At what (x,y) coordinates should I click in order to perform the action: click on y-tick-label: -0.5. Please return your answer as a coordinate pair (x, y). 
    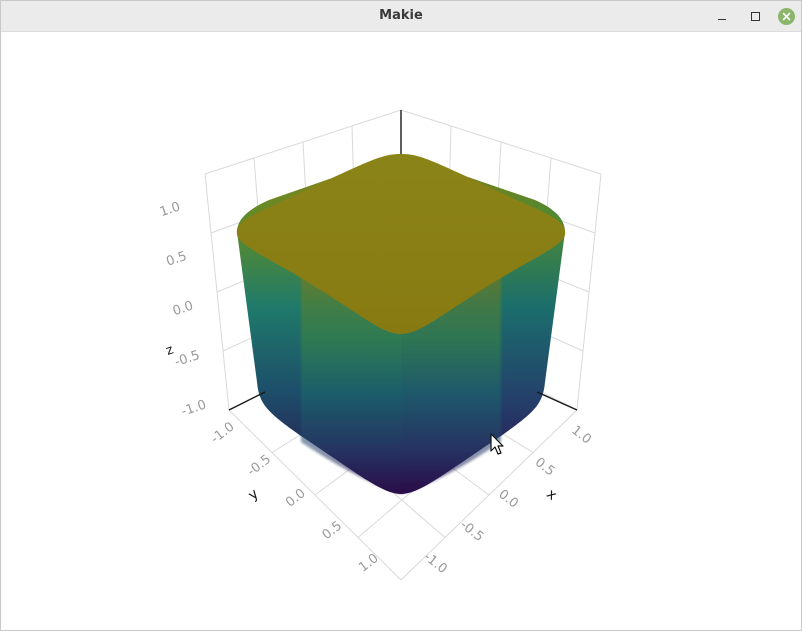
    Looking at the image, I should click on (259, 465).